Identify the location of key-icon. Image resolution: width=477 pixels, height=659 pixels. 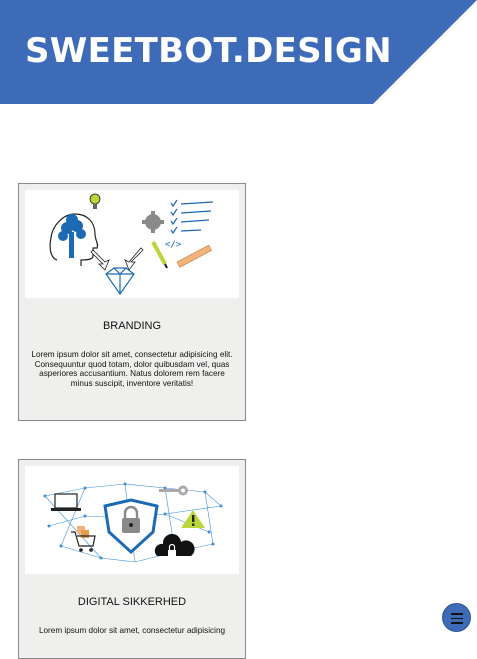
(173, 490).